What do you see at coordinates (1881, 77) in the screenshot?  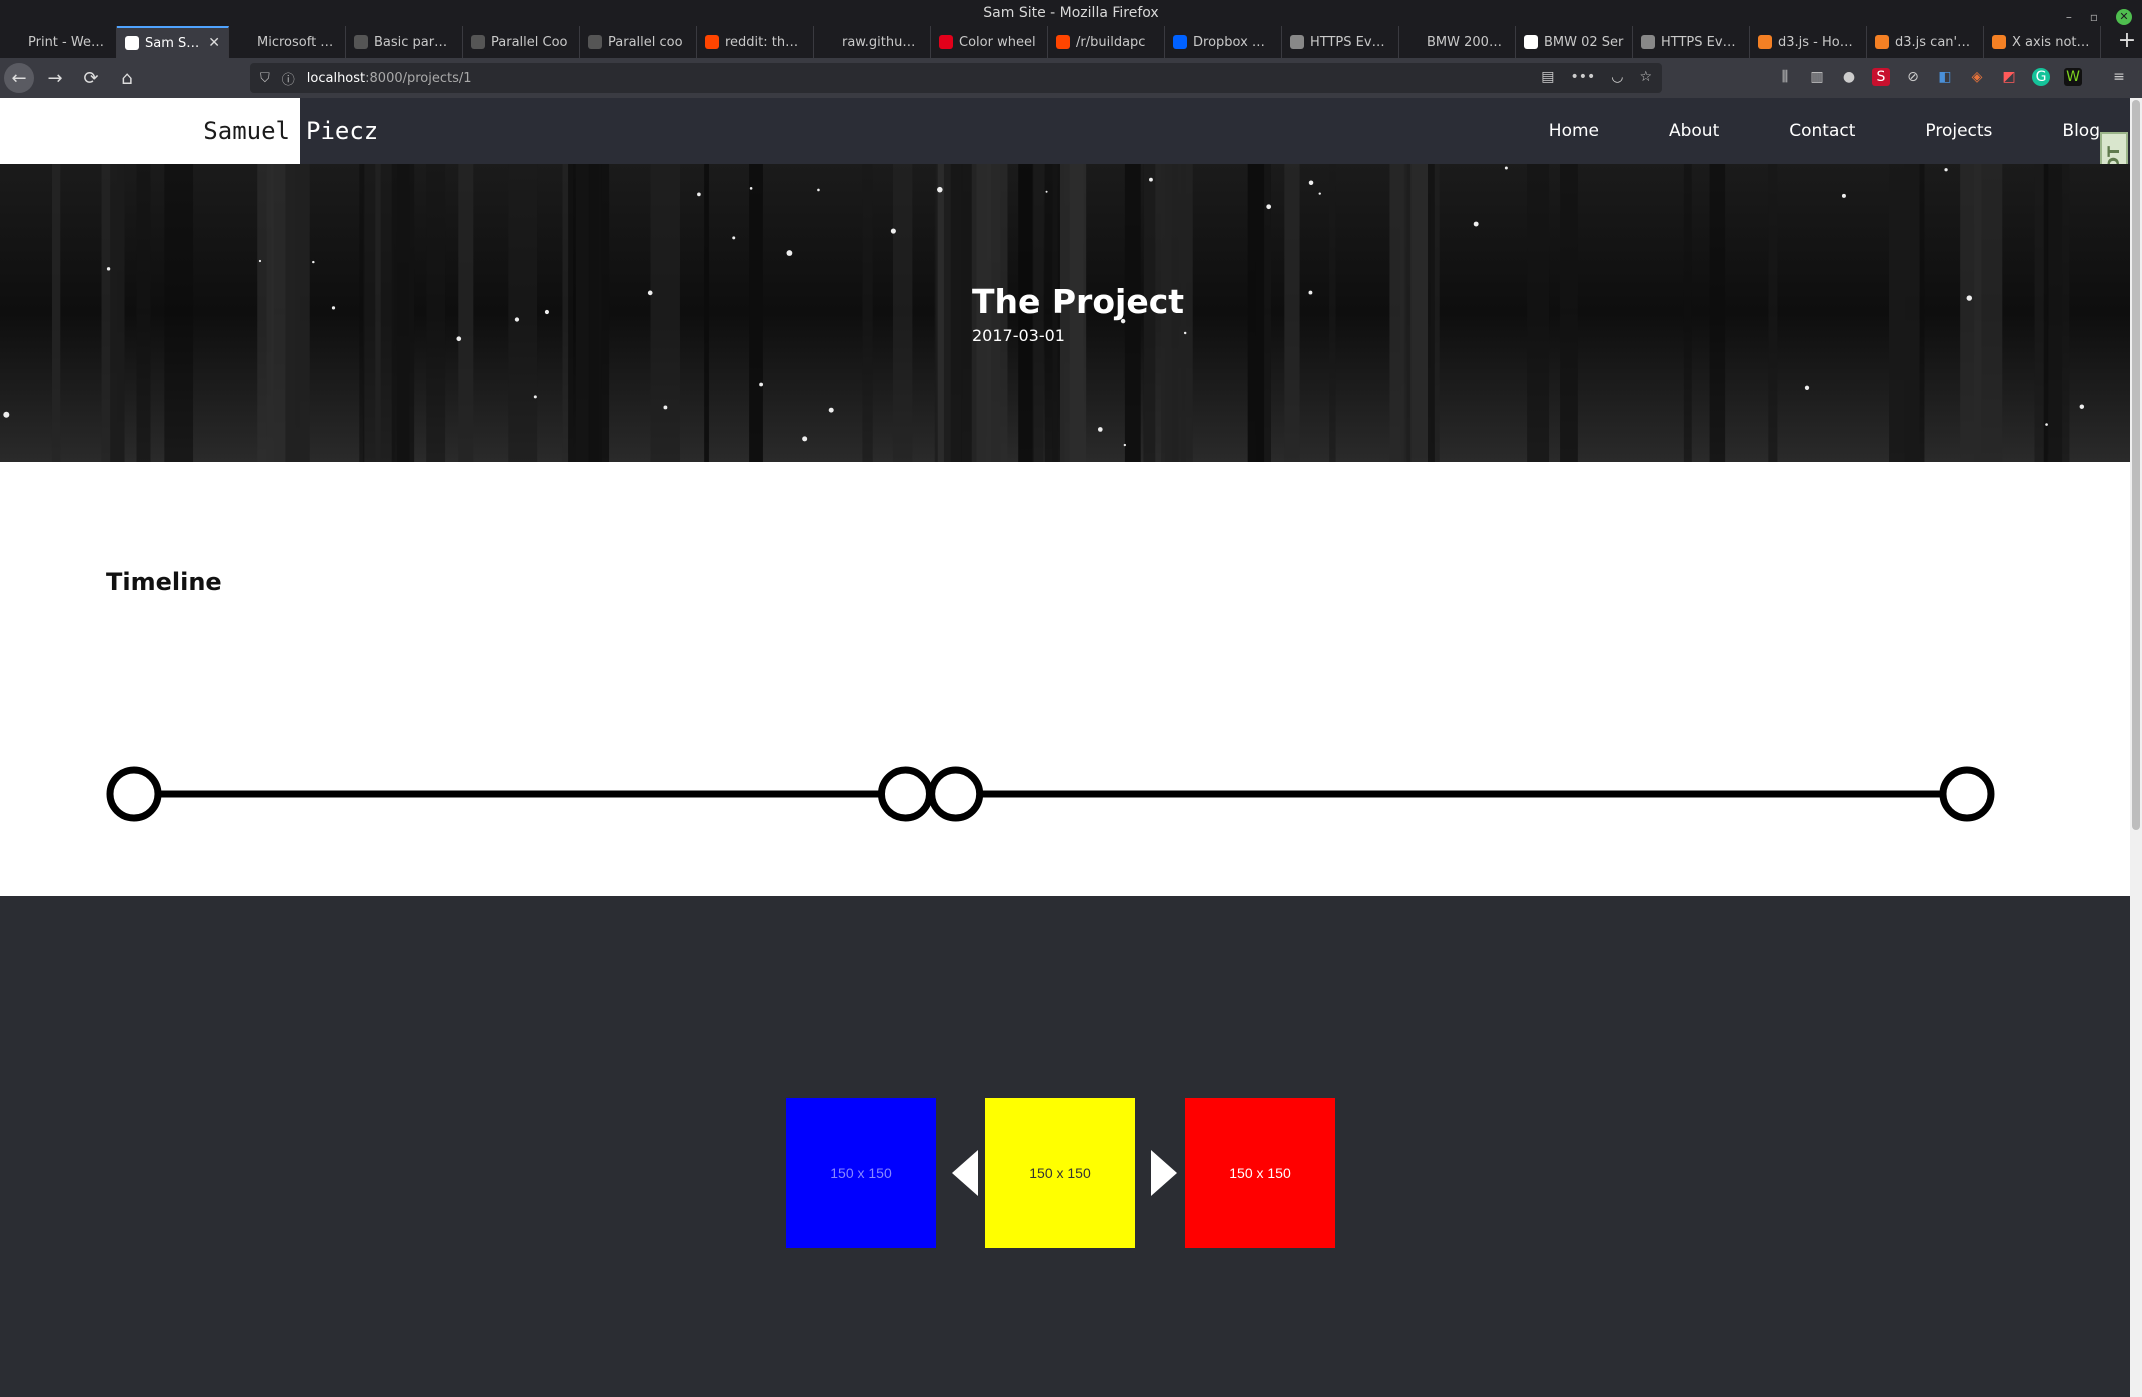 I see `extension-s-icon: S` at bounding box center [1881, 77].